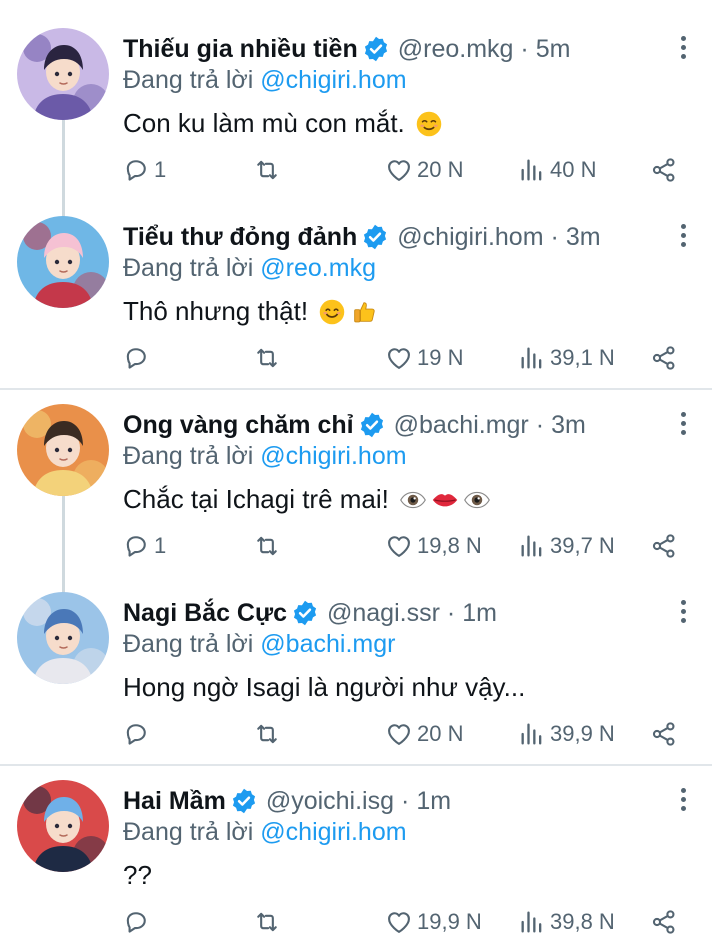  What do you see at coordinates (683, 226) in the screenshot?
I see `more-icon` at bounding box center [683, 226].